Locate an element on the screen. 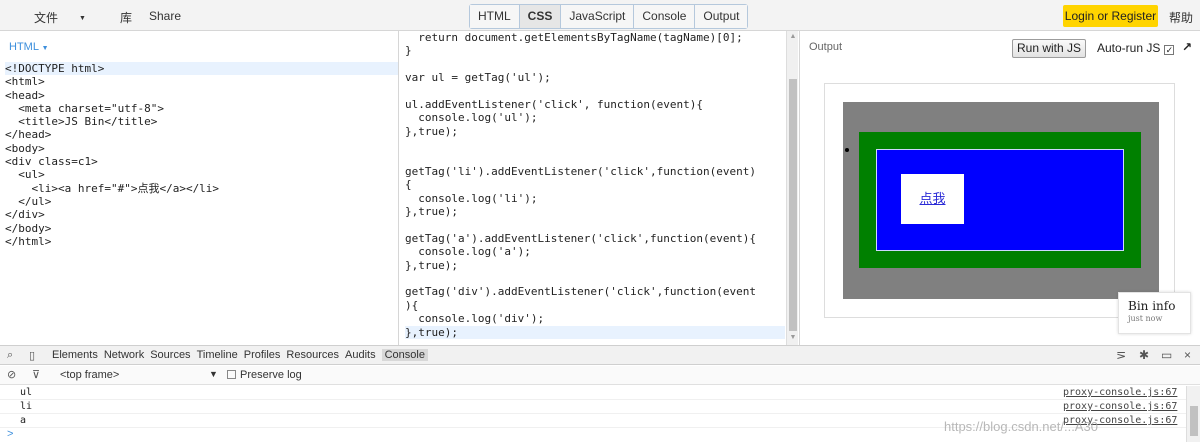 The height and width of the screenshot is (442, 1200). bin-info-title: Bin info is located at coordinates (1152, 306).